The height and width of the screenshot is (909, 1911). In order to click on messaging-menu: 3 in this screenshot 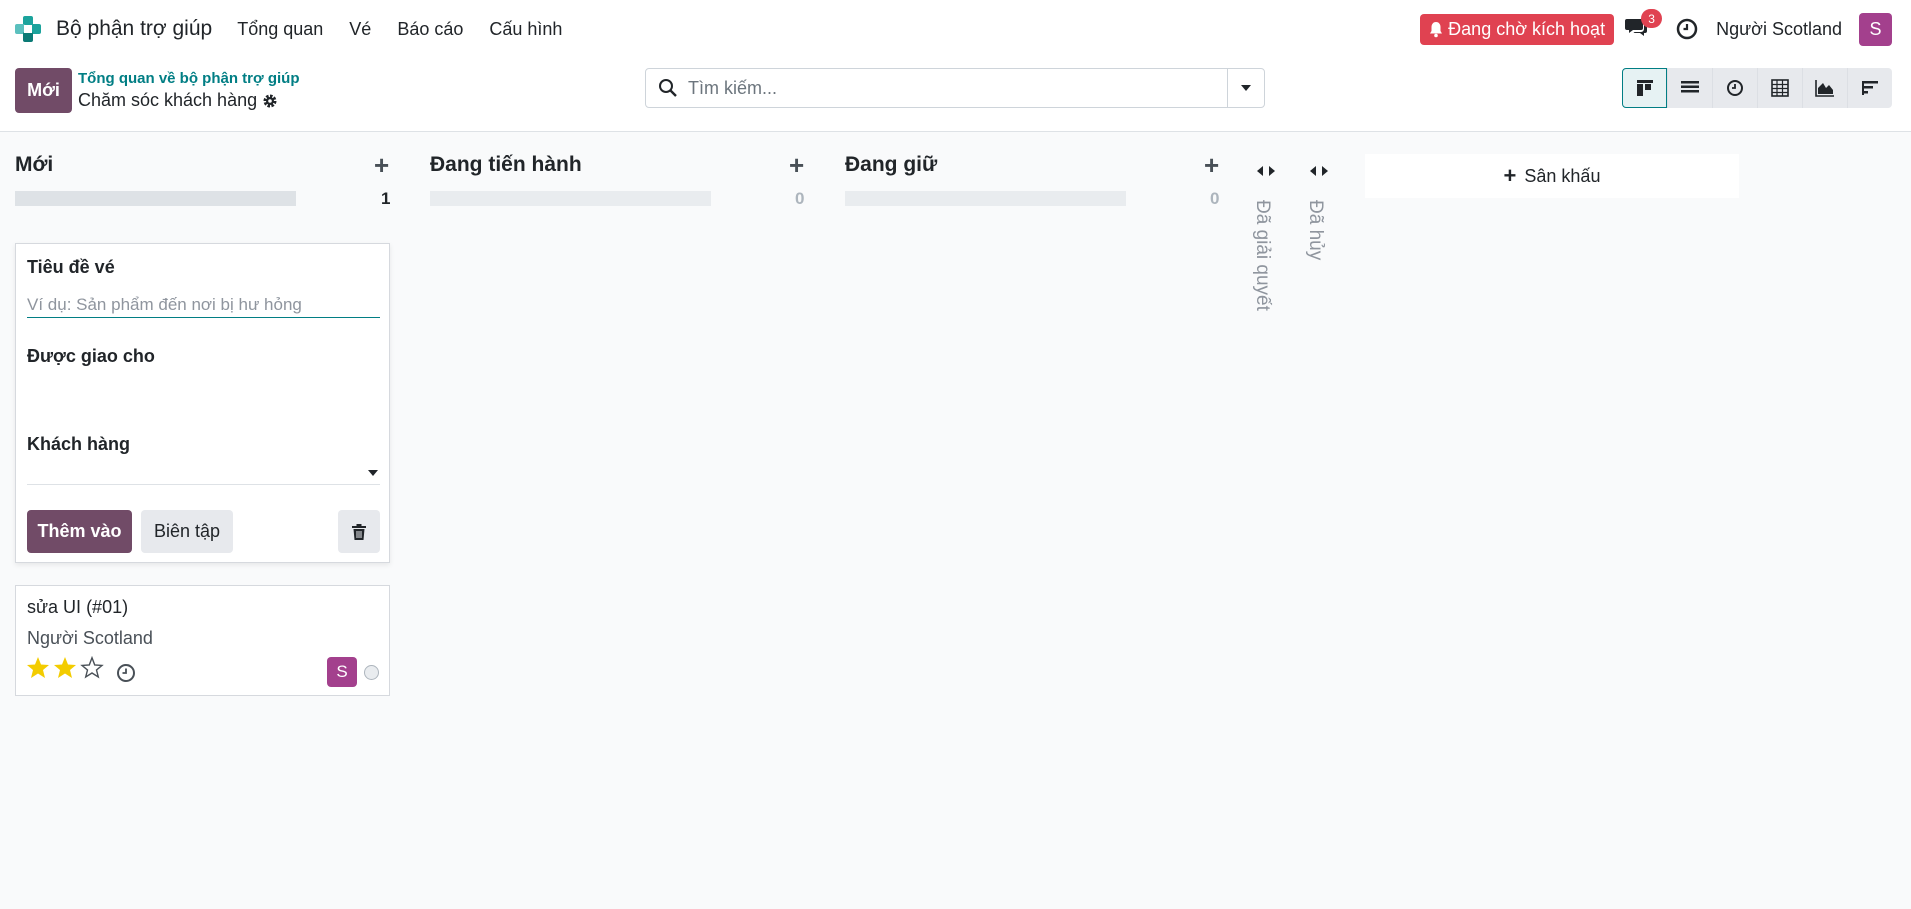, I will do `click(1643, 25)`.